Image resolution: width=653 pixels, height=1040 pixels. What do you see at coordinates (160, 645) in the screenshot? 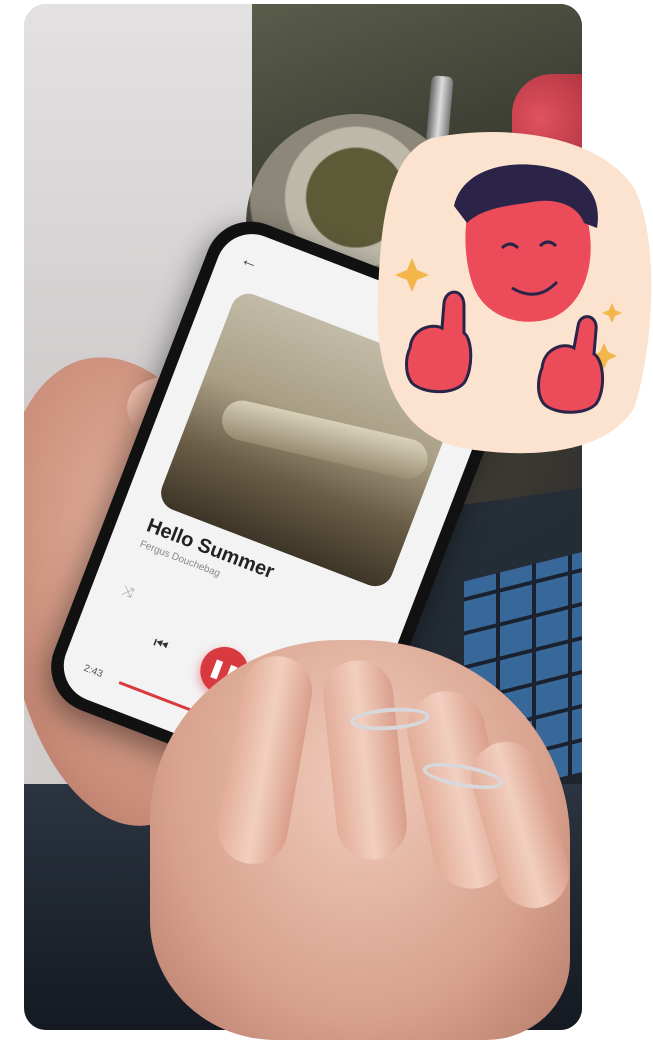
I see `previous-track-icon: ⏮` at bounding box center [160, 645].